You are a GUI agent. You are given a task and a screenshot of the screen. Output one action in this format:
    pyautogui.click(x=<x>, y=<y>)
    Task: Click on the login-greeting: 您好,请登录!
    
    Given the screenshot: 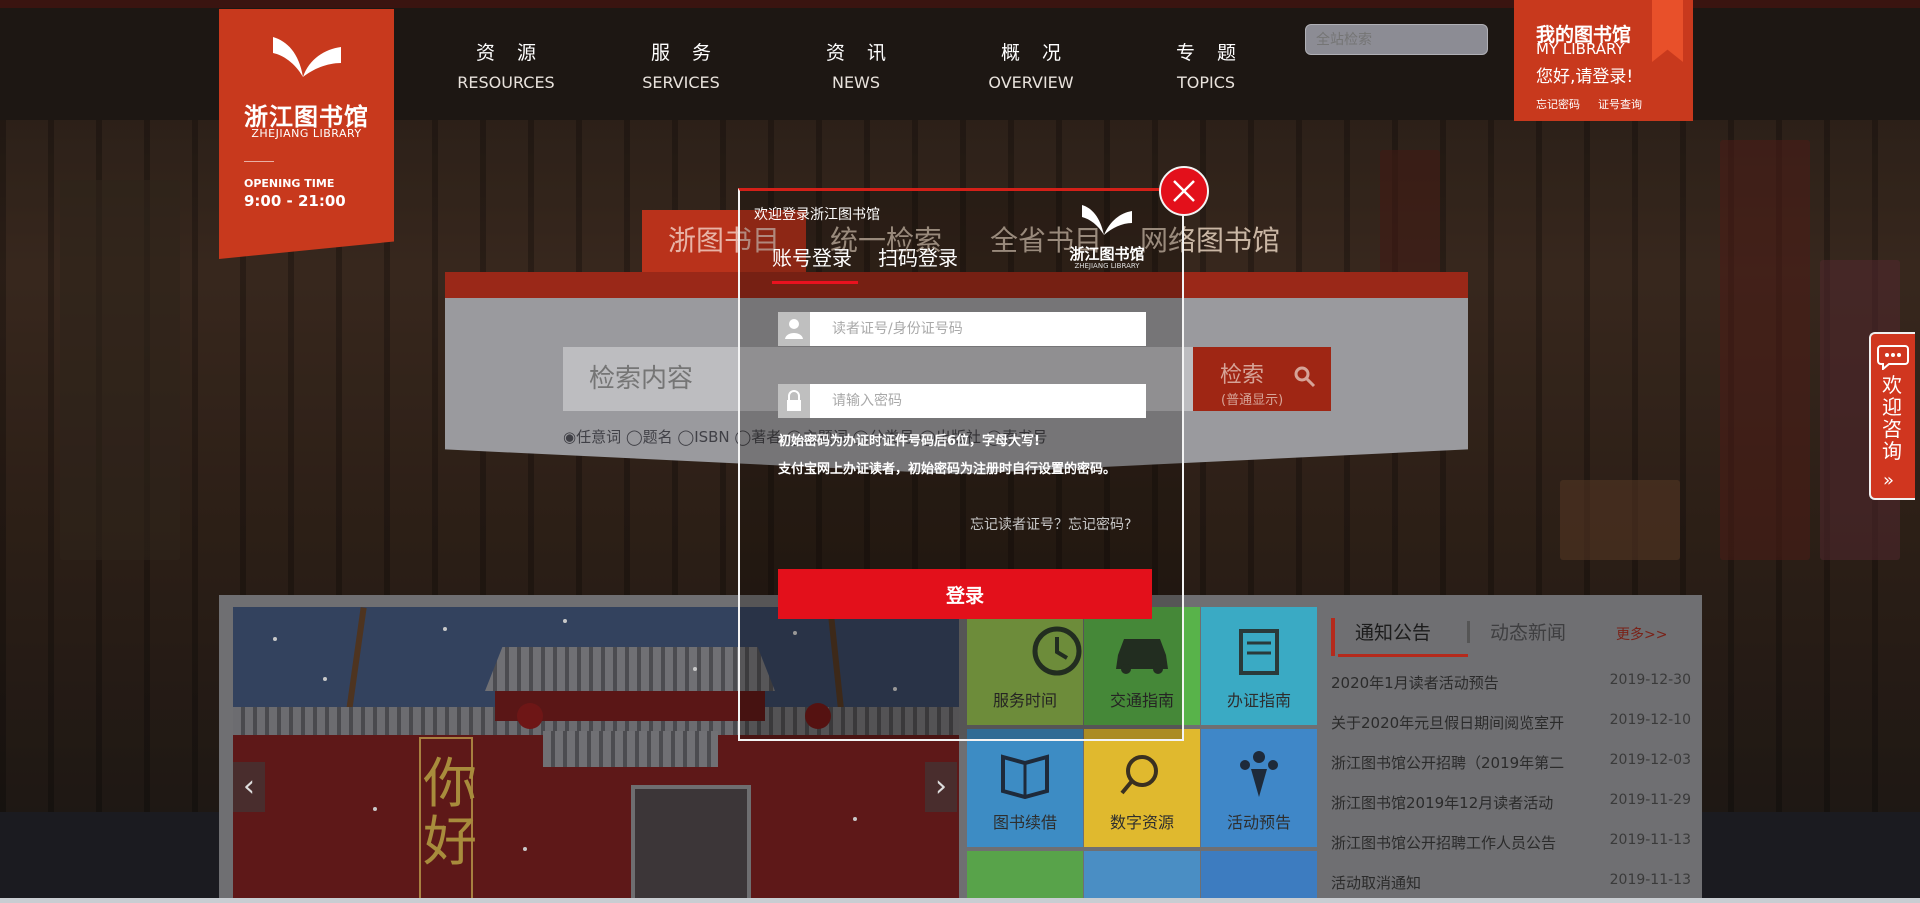 What is the action you would take?
    pyautogui.click(x=1584, y=74)
    